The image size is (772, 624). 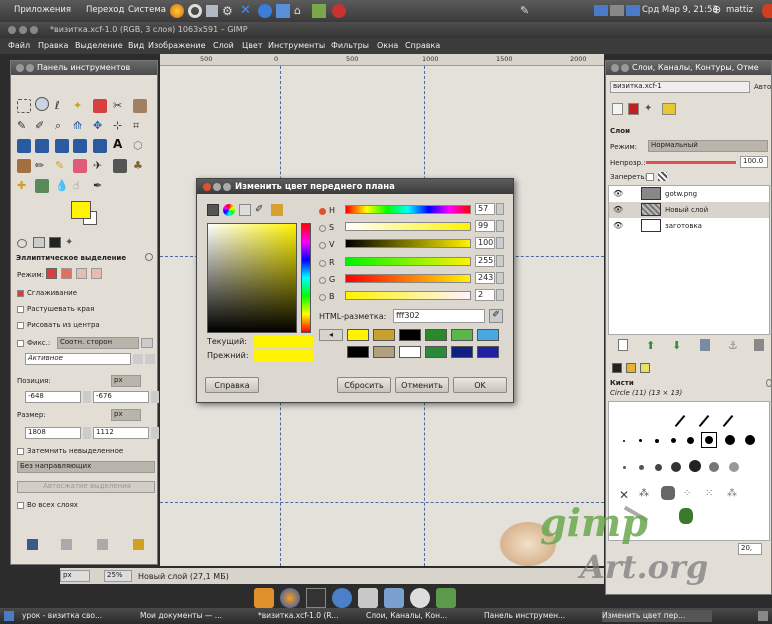 What do you see at coordinates (319, 11) in the screenshot?
I see `paint-icon` at bounding box center [319, 11].